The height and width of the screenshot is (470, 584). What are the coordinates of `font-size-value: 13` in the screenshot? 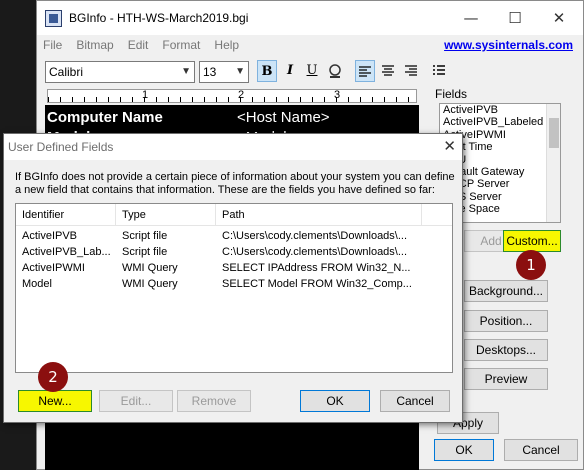 It's located at (210, 72).